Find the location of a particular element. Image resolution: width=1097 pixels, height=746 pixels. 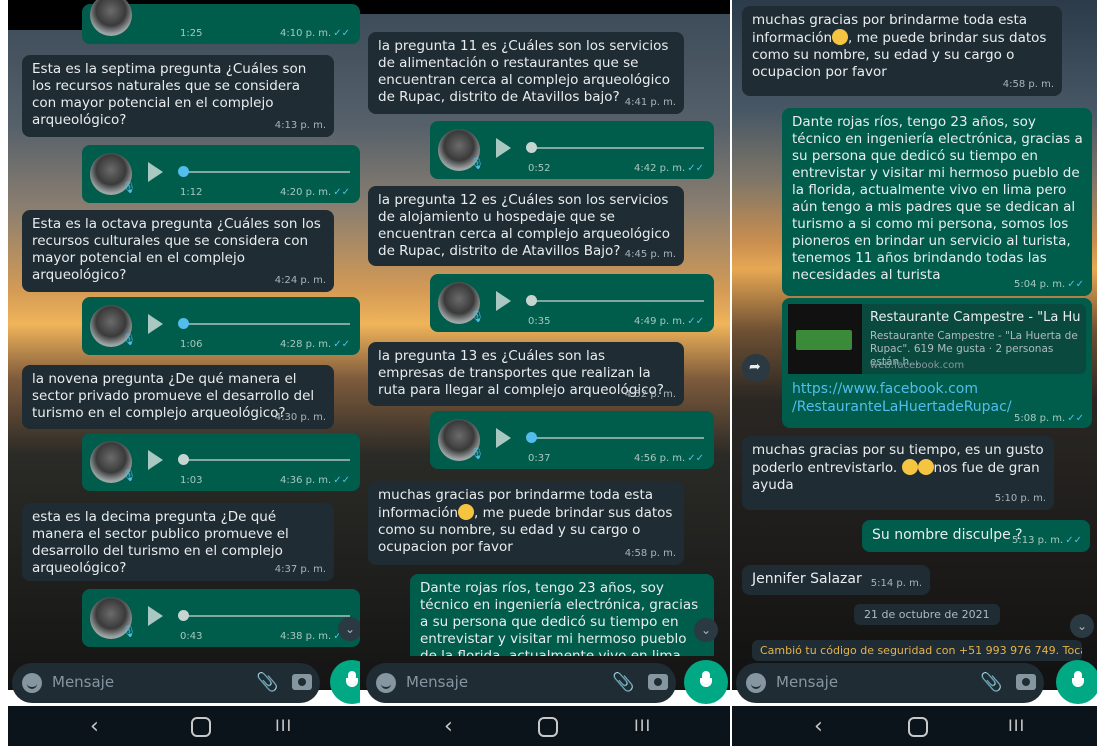

system-nav-bar: ‹ III is located at coordinates (914, 726).